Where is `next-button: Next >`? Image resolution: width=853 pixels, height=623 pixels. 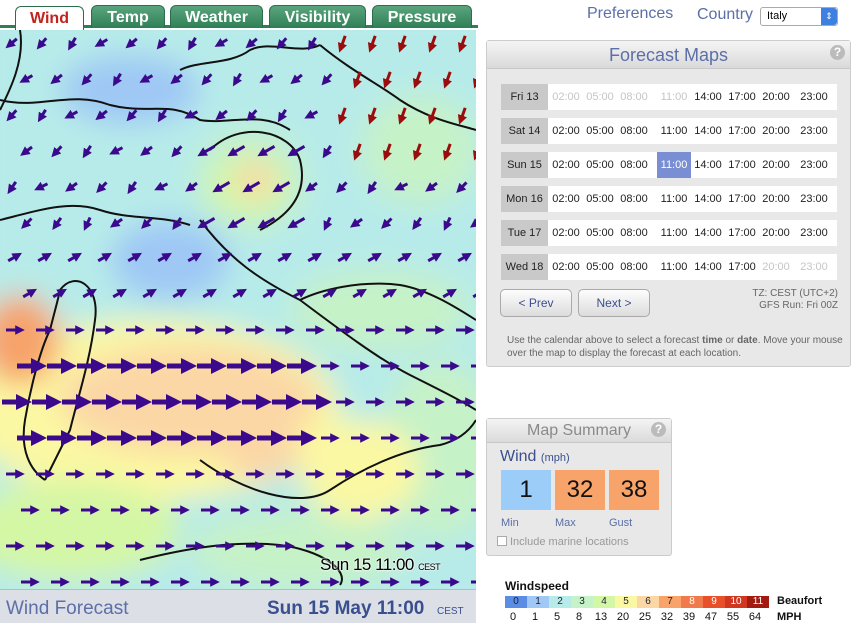 next-button: Next > is located at coordinates (614, 303).